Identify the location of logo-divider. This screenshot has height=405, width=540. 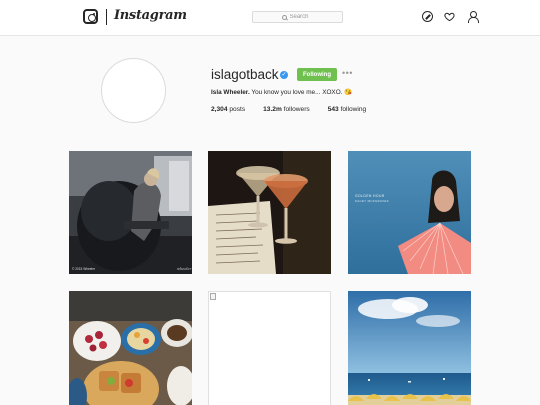
(106, 17).